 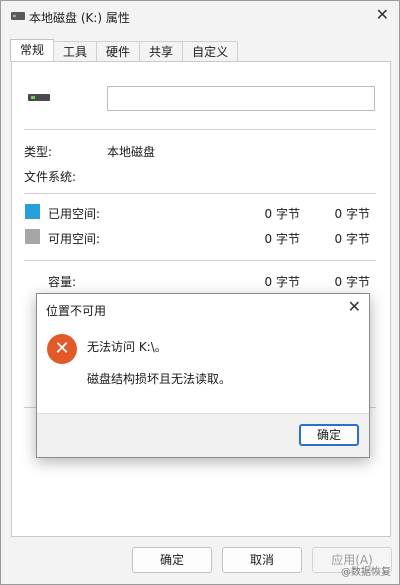 What do you see at coordinates (76, 311) in the screenshot?
I see `dialog-title: 位置不可用` at bounding box center [76, 311].